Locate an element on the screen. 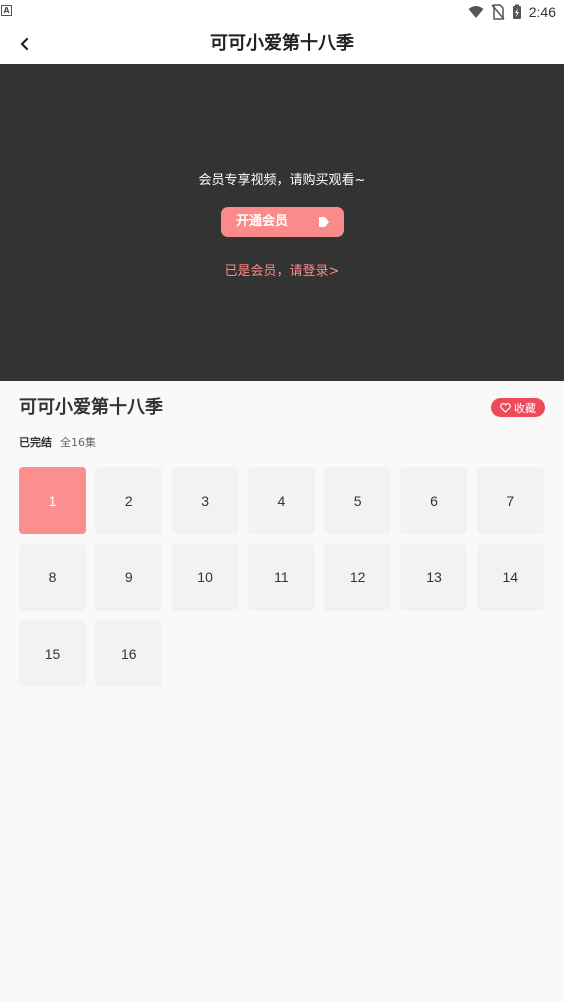 This screenshot has height=1002, width=564. show-title: 可可小爱第十八季 is located at coordinates (91, 407).